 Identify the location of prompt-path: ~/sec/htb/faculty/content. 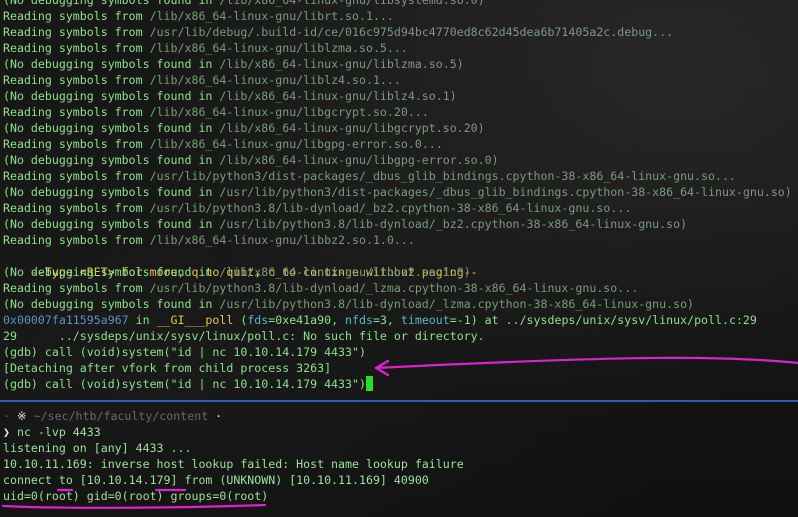
(121, 416).